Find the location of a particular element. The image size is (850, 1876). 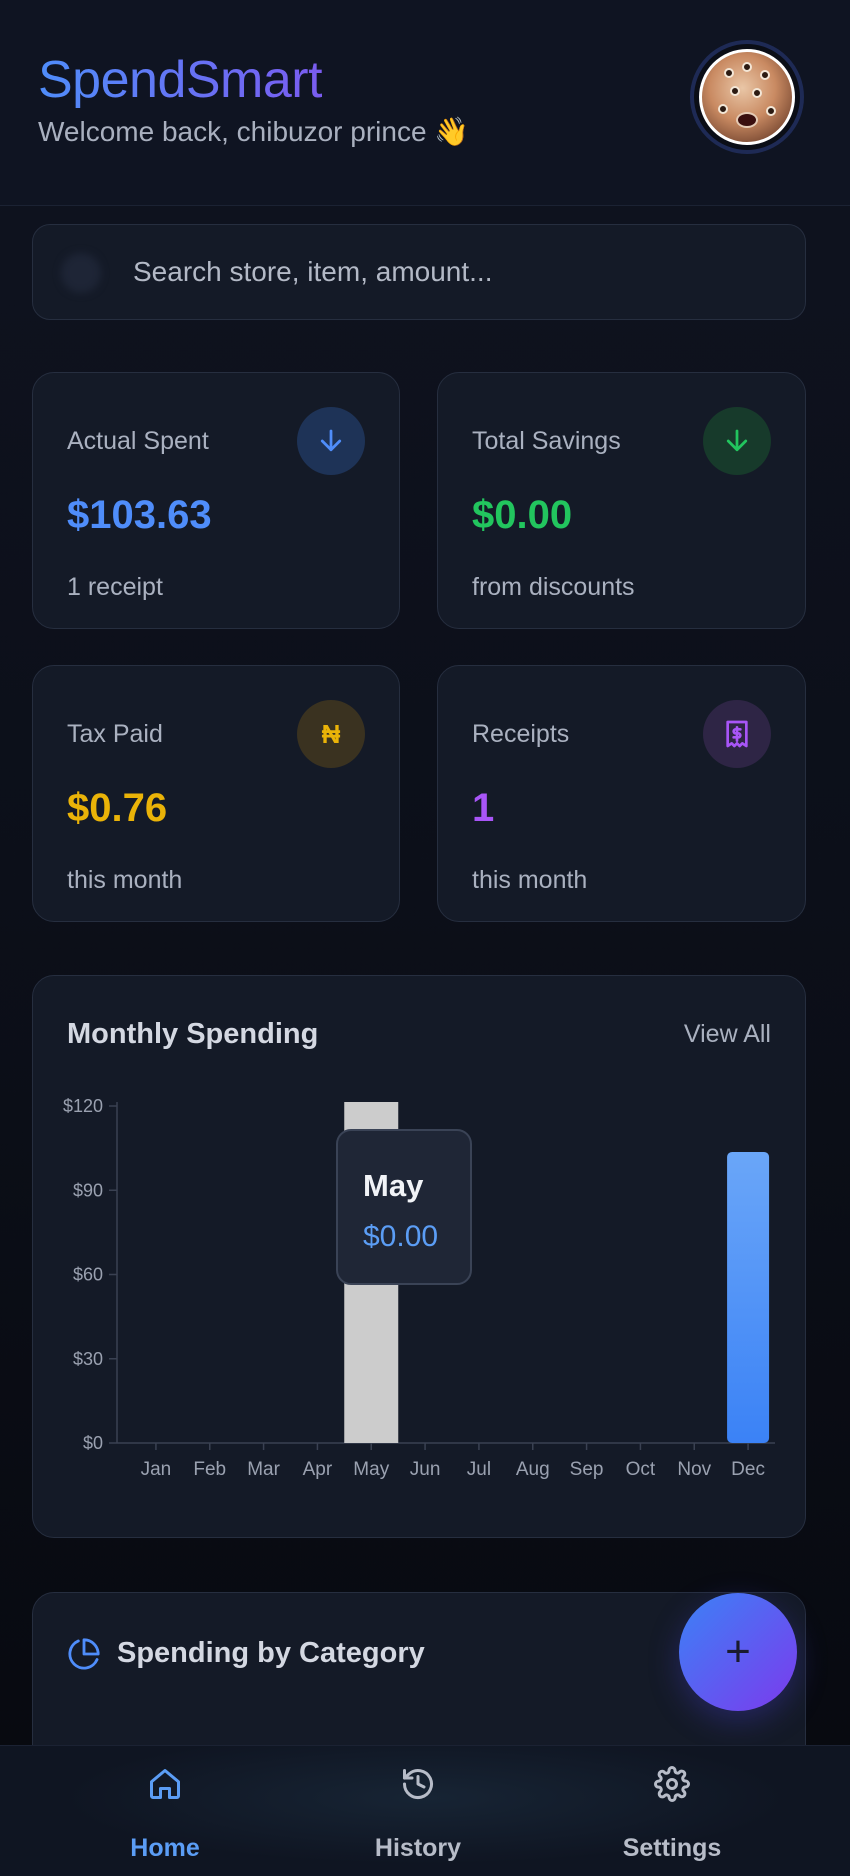

history-icon is located at coordinates (418, 1784).